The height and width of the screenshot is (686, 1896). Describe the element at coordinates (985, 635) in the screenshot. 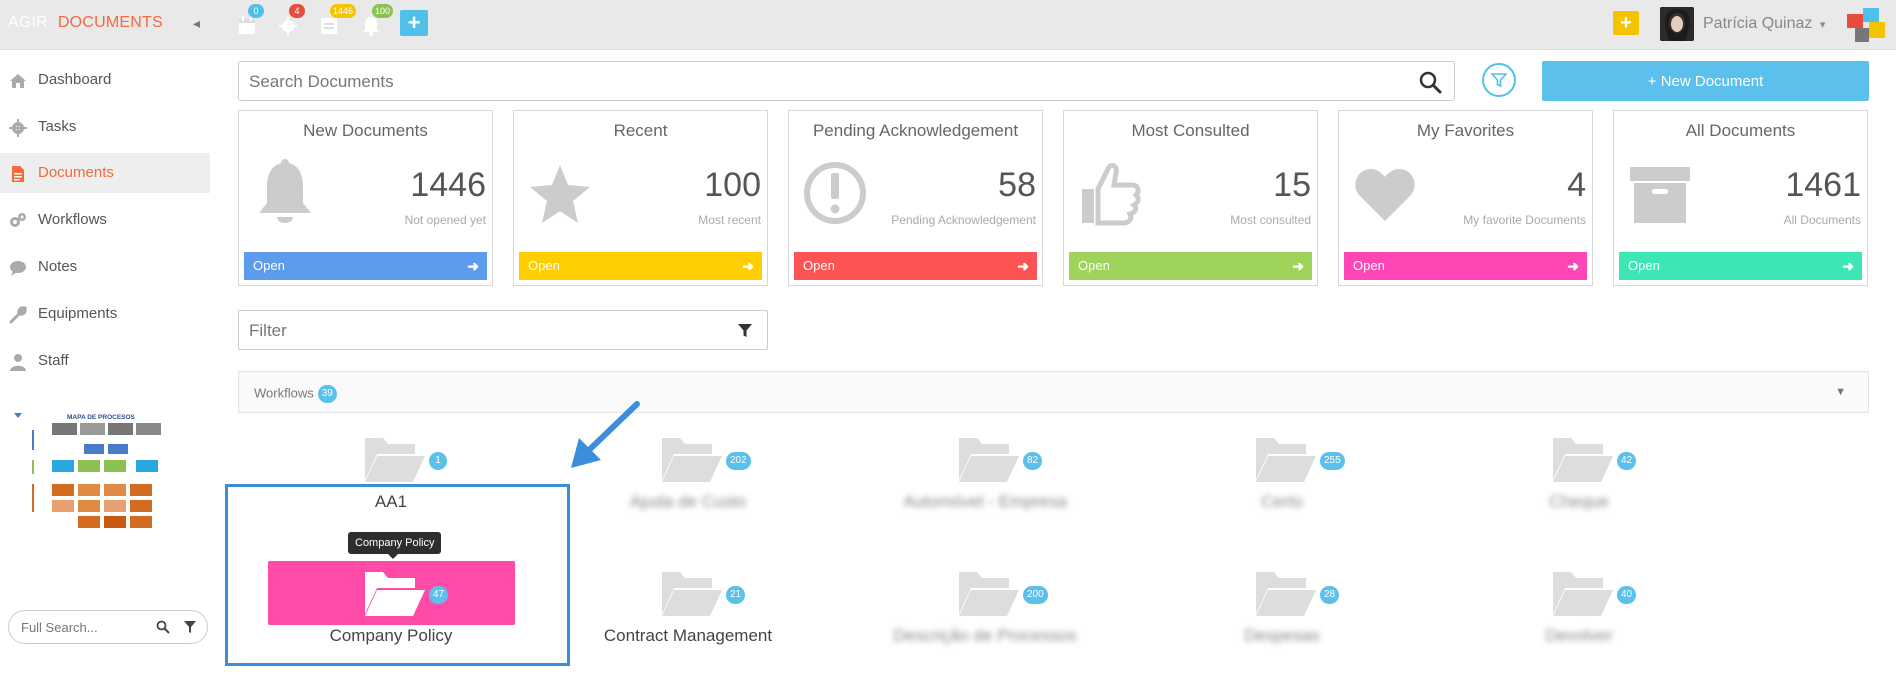

I see `folder-name: Descrição de Processos` at that location.